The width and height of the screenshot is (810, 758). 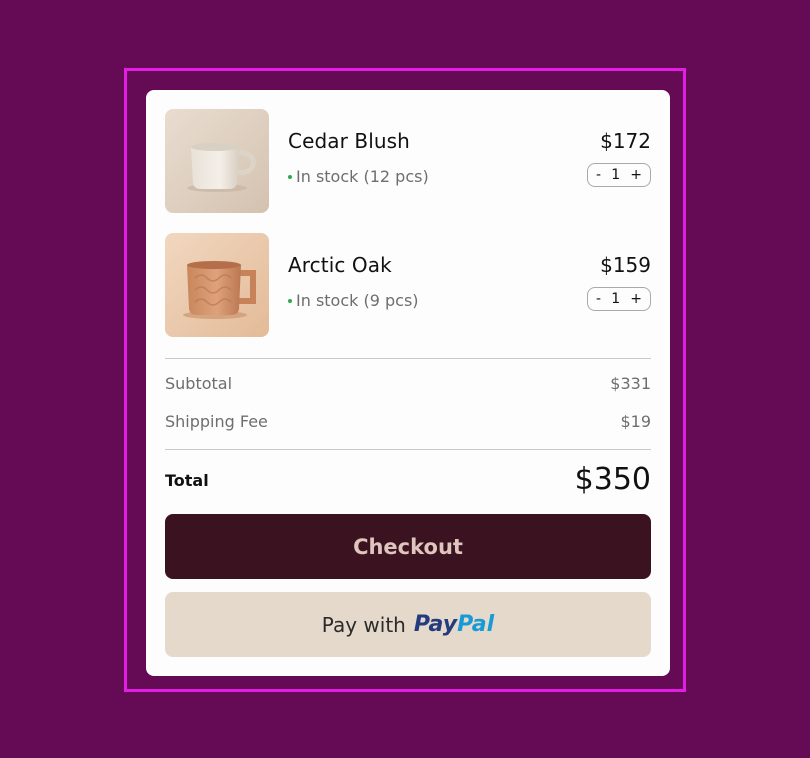 What do you see at coordinates (349, 141) in the screenshot?
I see `item-name: Cedar Blush` at bounding box center [349, 141].